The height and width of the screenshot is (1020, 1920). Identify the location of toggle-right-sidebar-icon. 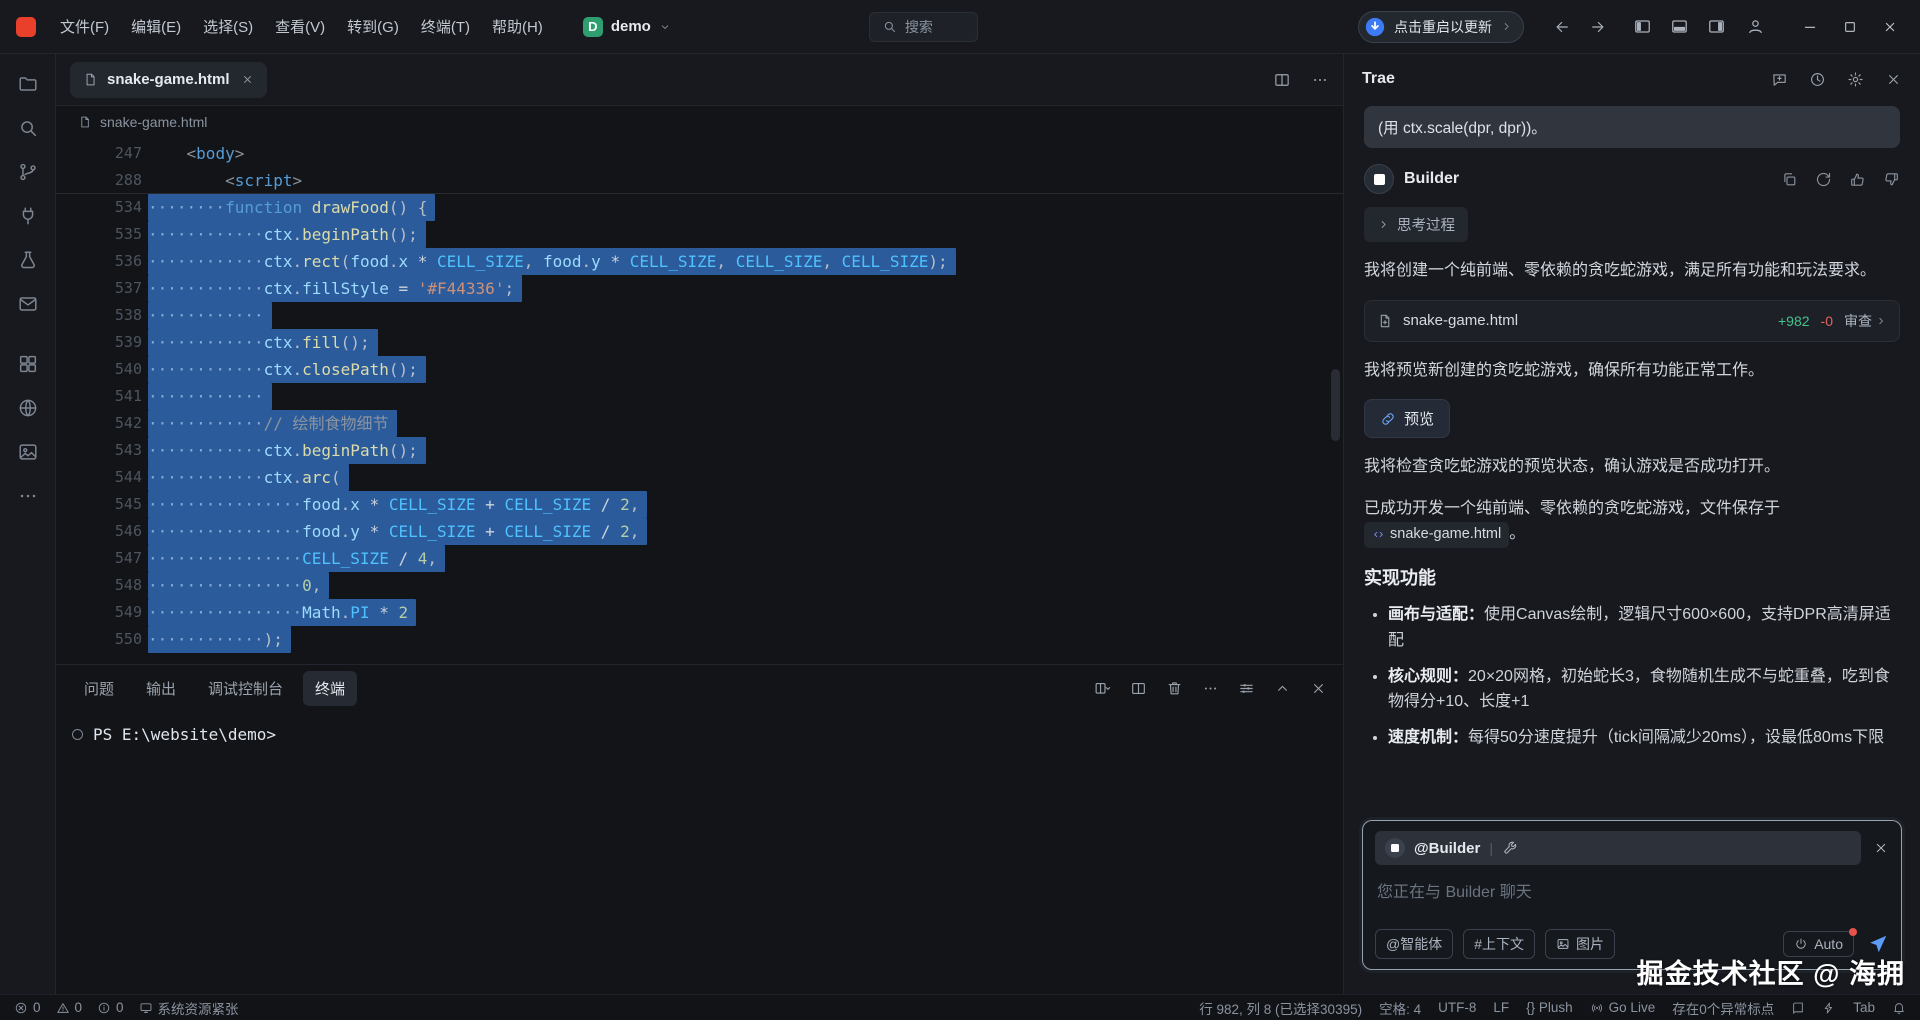
(1716, 26).